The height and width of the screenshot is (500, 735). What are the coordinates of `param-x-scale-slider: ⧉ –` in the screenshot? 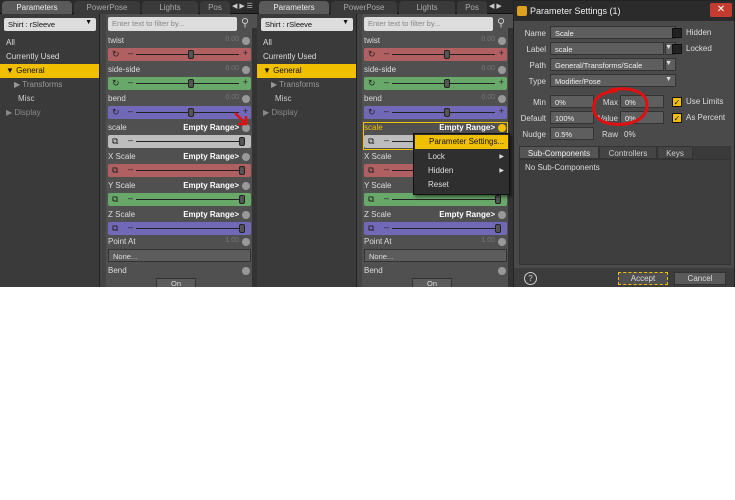 It's located at (179, 170).